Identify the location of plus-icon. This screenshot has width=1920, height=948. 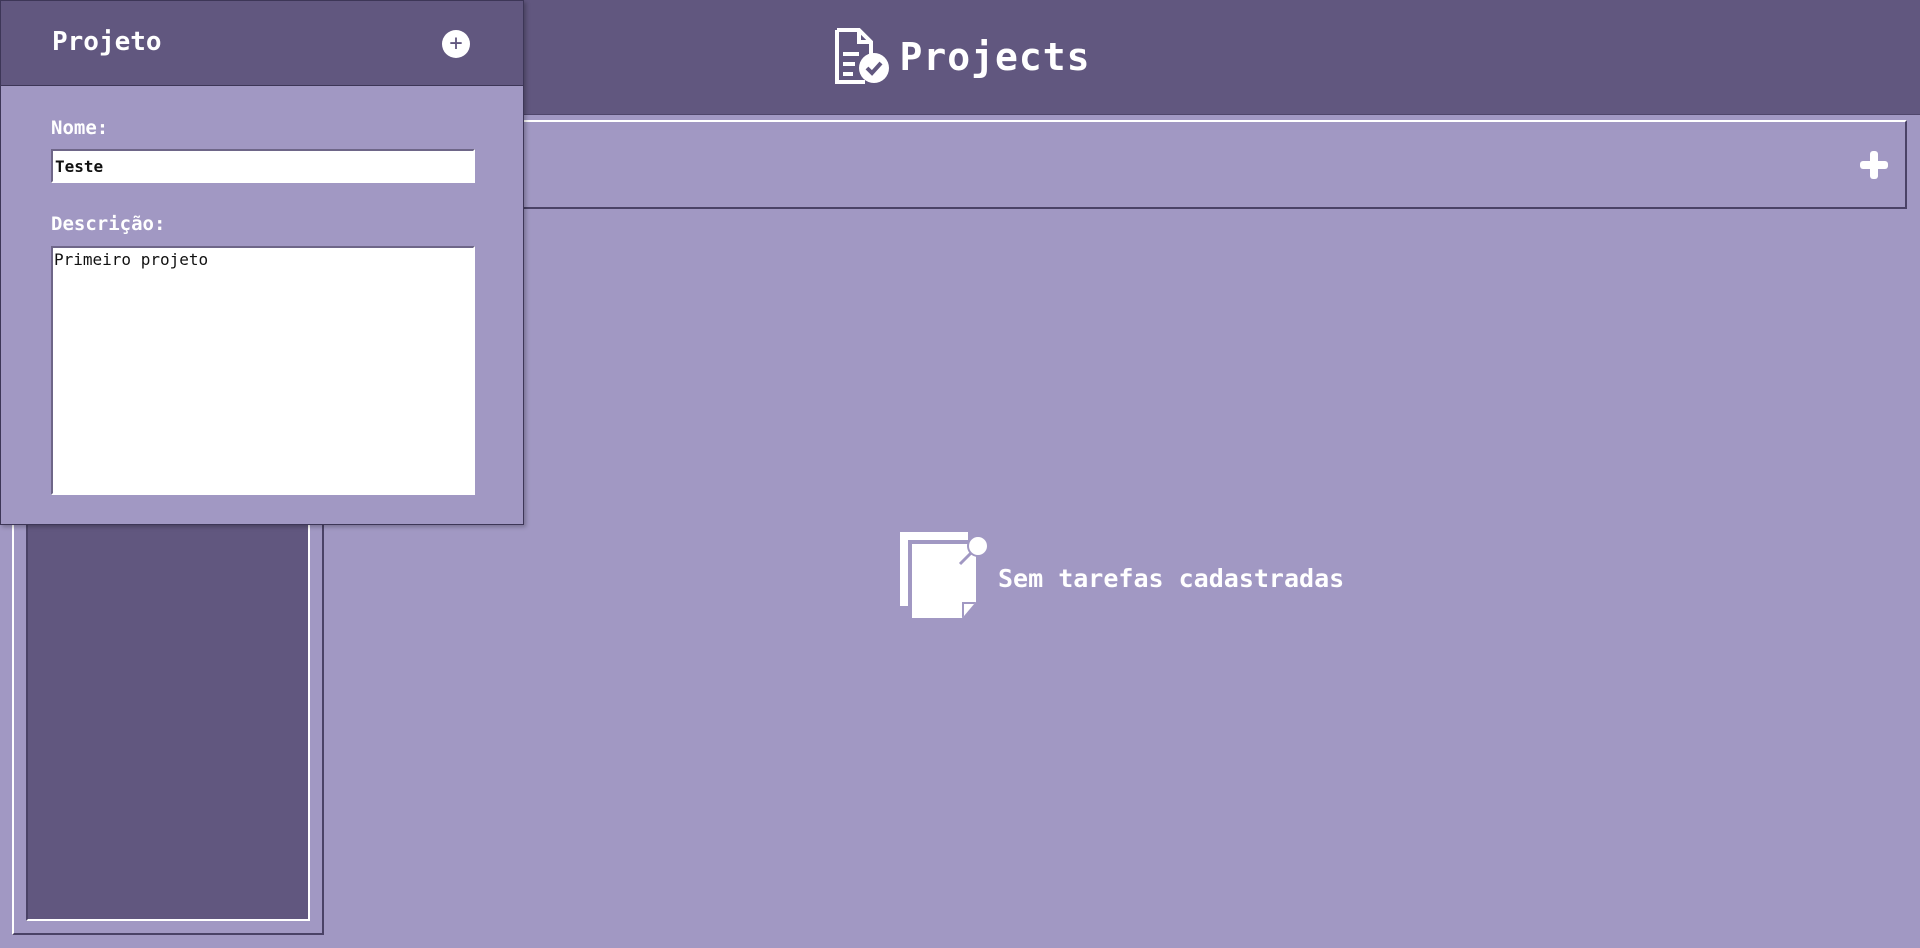
(1874, 165).